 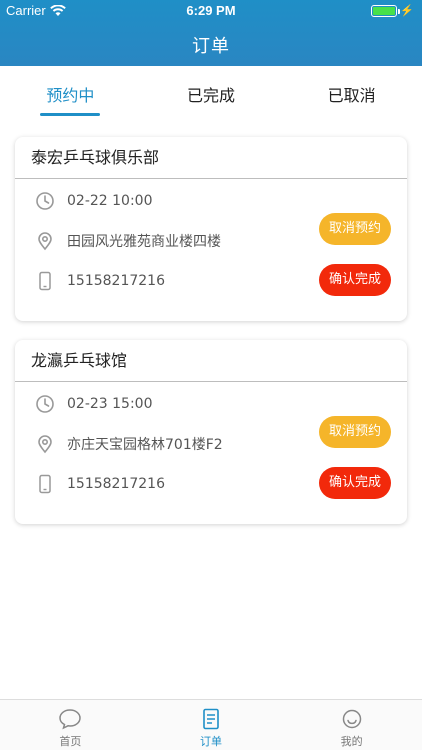 What do you see at coordinates (351, 741) in the screenshot?
I see `tabbar-label-profile: 我的` at bounding box center [351, 741].